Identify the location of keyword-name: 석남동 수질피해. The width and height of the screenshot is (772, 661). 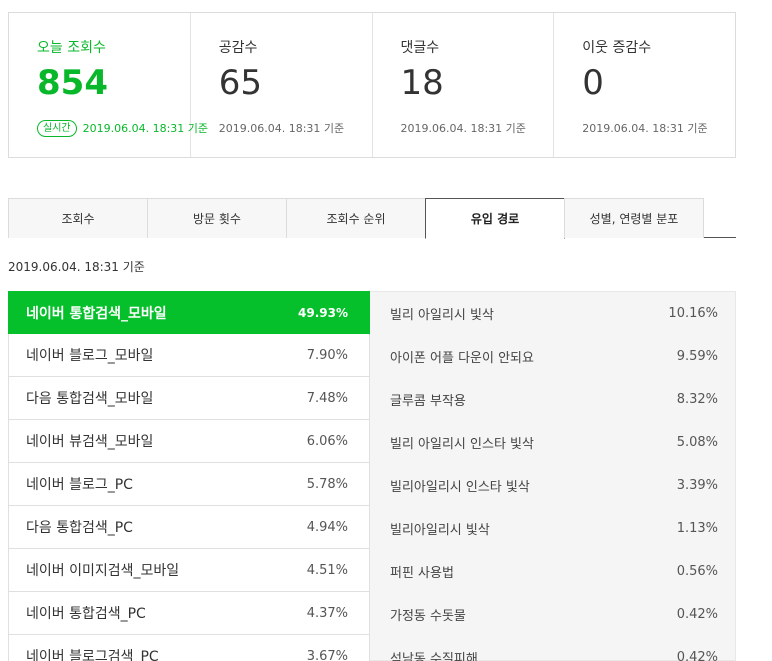
(434, 656).